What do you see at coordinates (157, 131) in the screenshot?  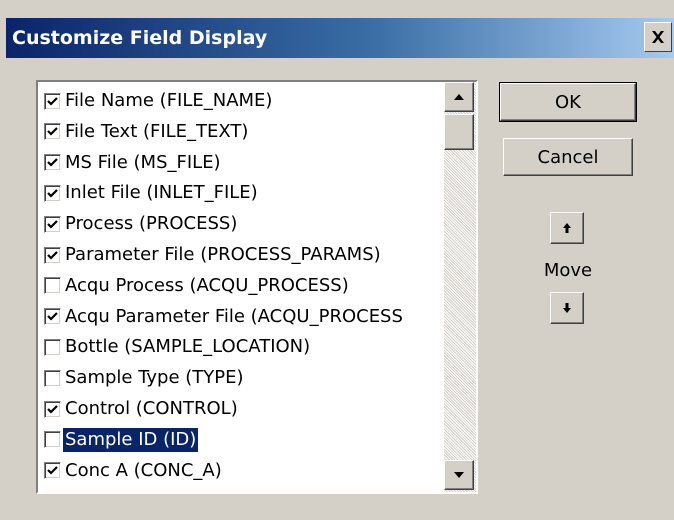 I see `field-label: File Text (FILE_TEXT)` at bounding box center [157, 131].